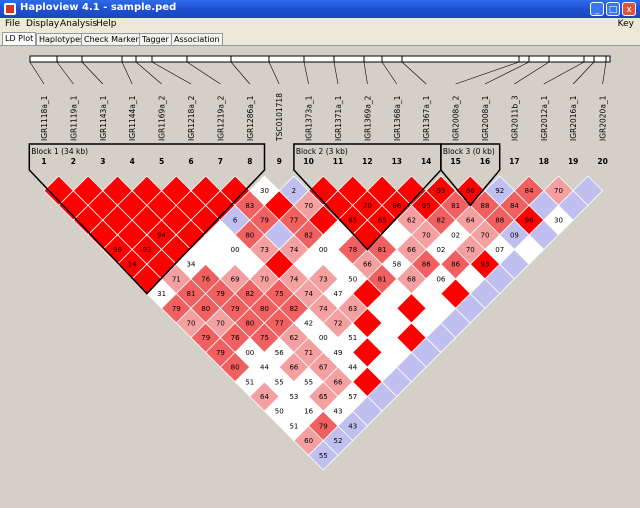  What do you see at coordinates (132, 265) in the screenshot?
I see `ld-value-label: 14` at bounding box center [132, 265].